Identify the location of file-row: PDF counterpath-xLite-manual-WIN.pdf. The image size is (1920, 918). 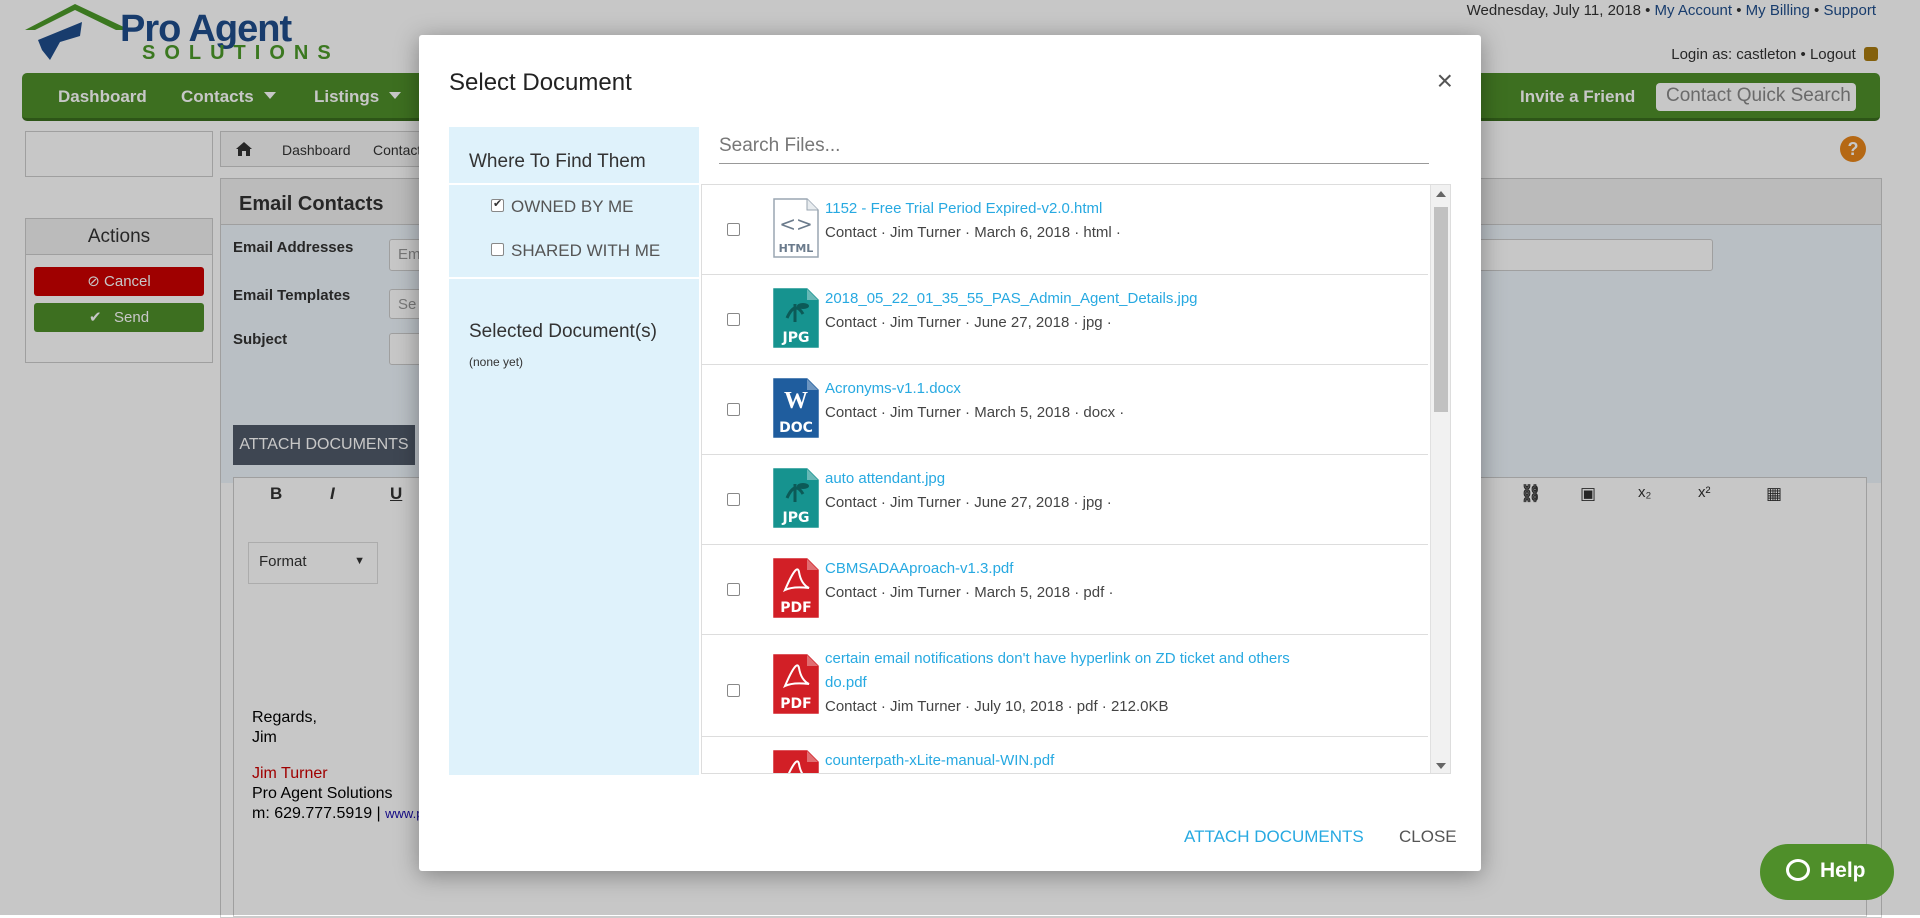
(1065, 755).